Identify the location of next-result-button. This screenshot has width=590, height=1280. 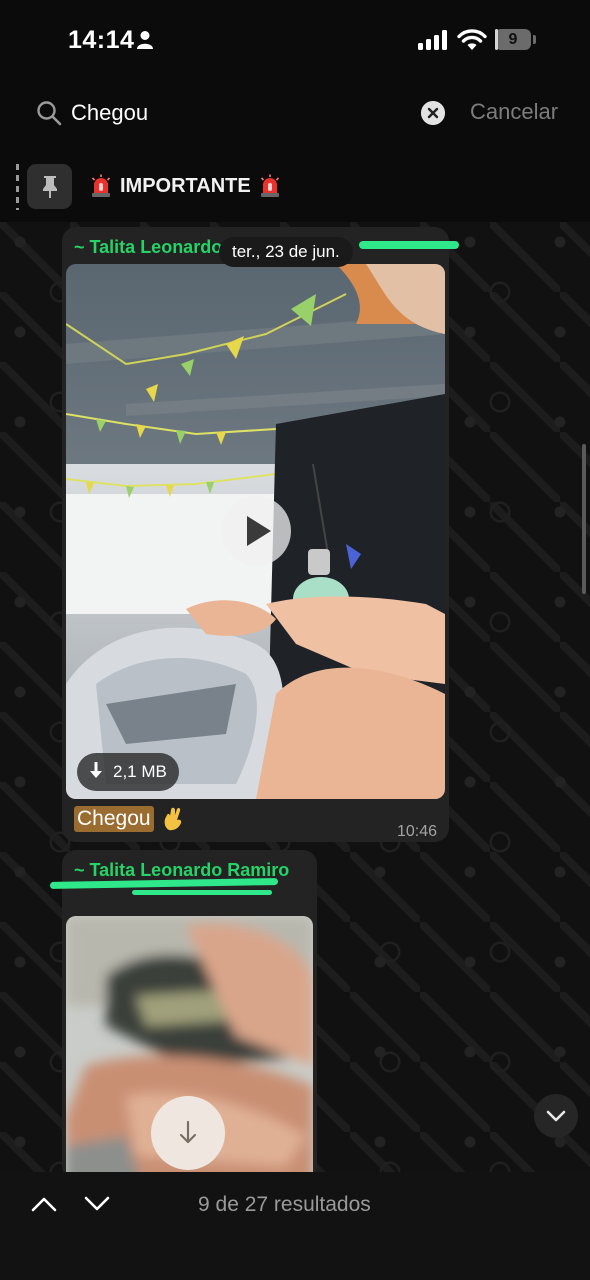
(97, 1204).